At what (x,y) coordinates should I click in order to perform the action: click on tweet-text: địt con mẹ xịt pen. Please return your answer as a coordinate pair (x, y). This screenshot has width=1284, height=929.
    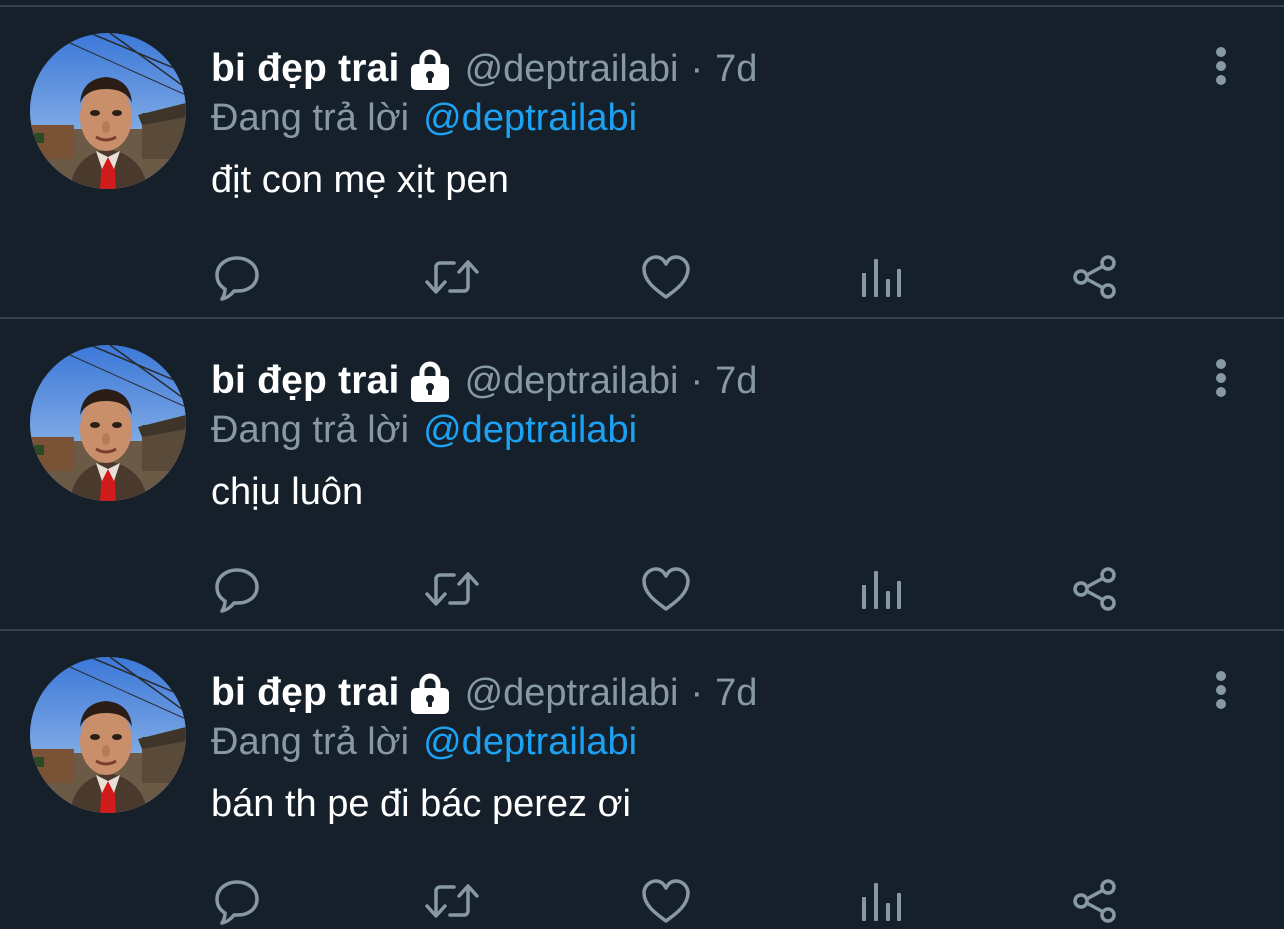
    Looking at the image, I should click on (360, 180).